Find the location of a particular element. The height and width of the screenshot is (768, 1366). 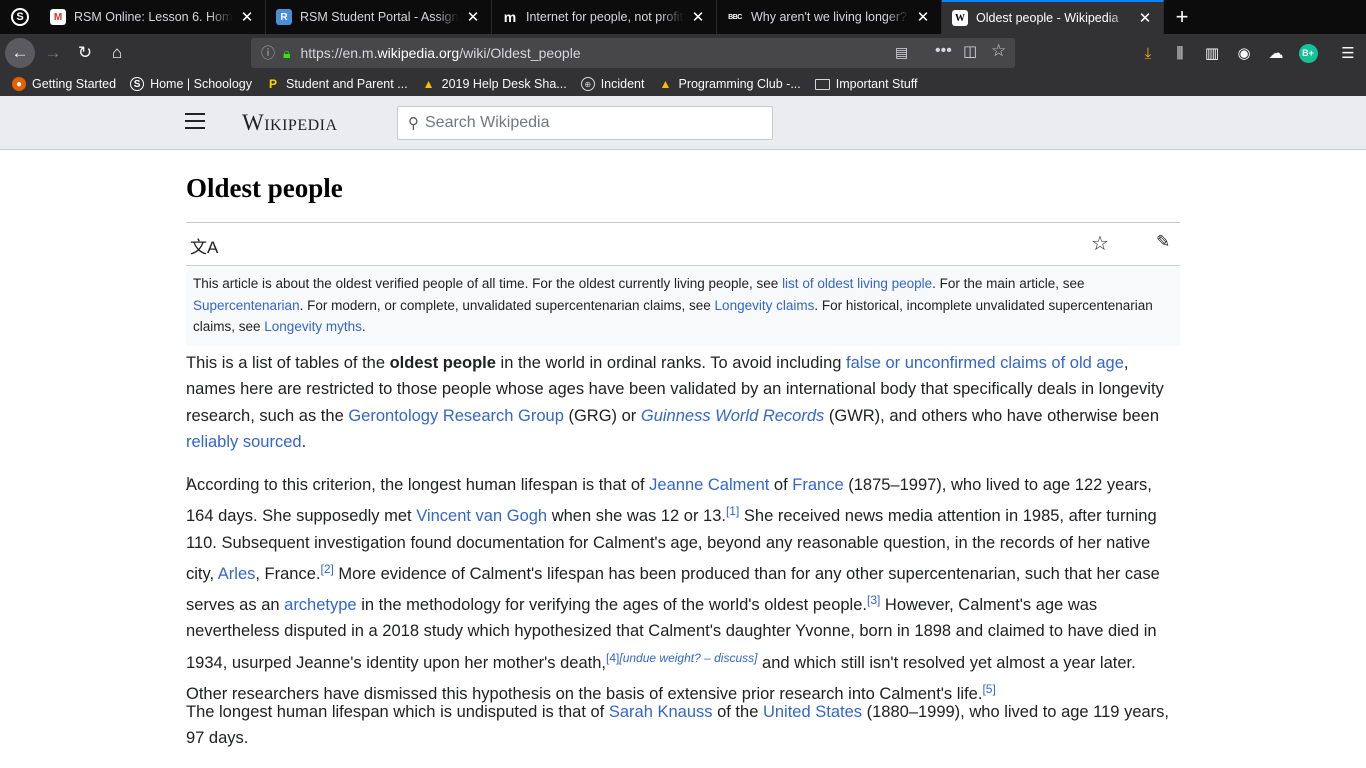

downloads-button: ⤓ is located at coordinates (1148, 53).